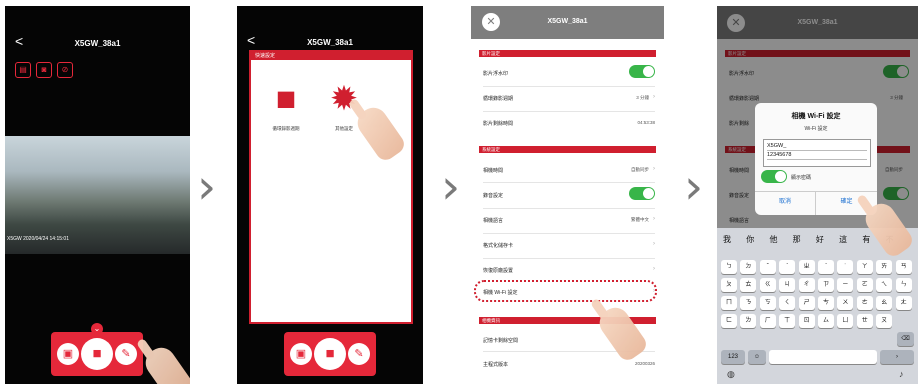 The image size is (919, 389). I want to click on key: ㄧ, so click(845, 285).